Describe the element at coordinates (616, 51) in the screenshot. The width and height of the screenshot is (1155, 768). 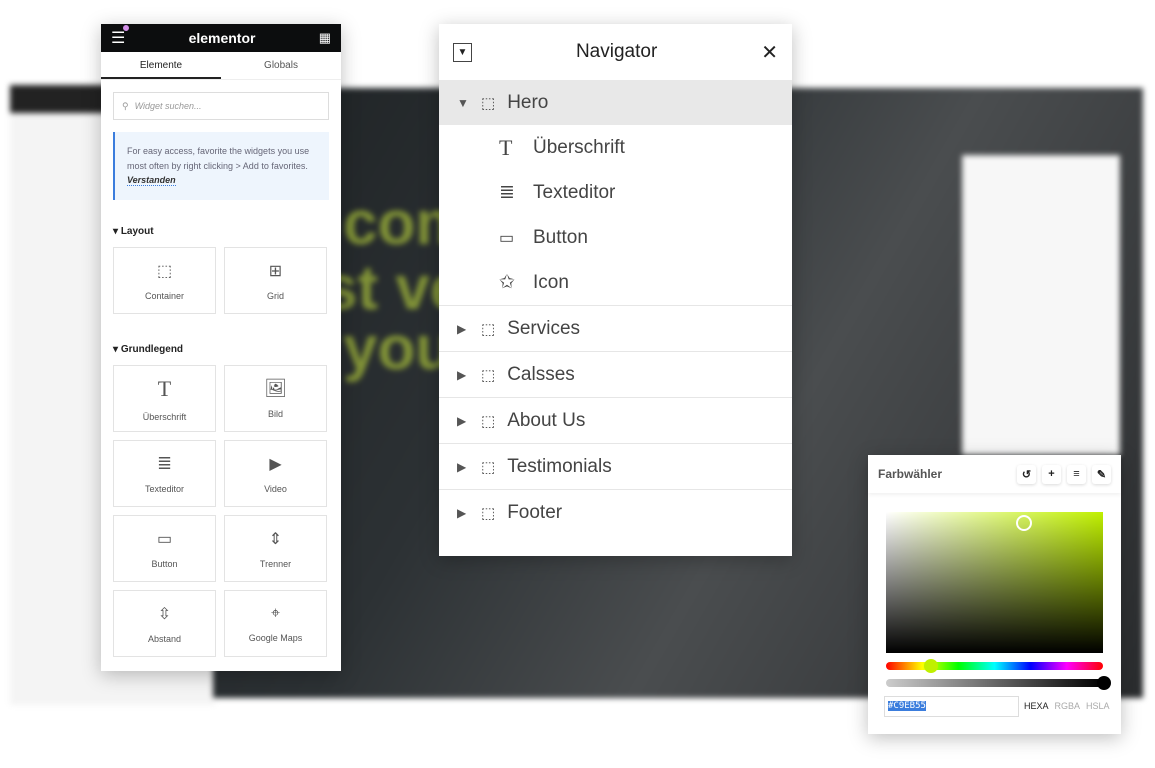
I see `navigator-title: Navigator` at that location.